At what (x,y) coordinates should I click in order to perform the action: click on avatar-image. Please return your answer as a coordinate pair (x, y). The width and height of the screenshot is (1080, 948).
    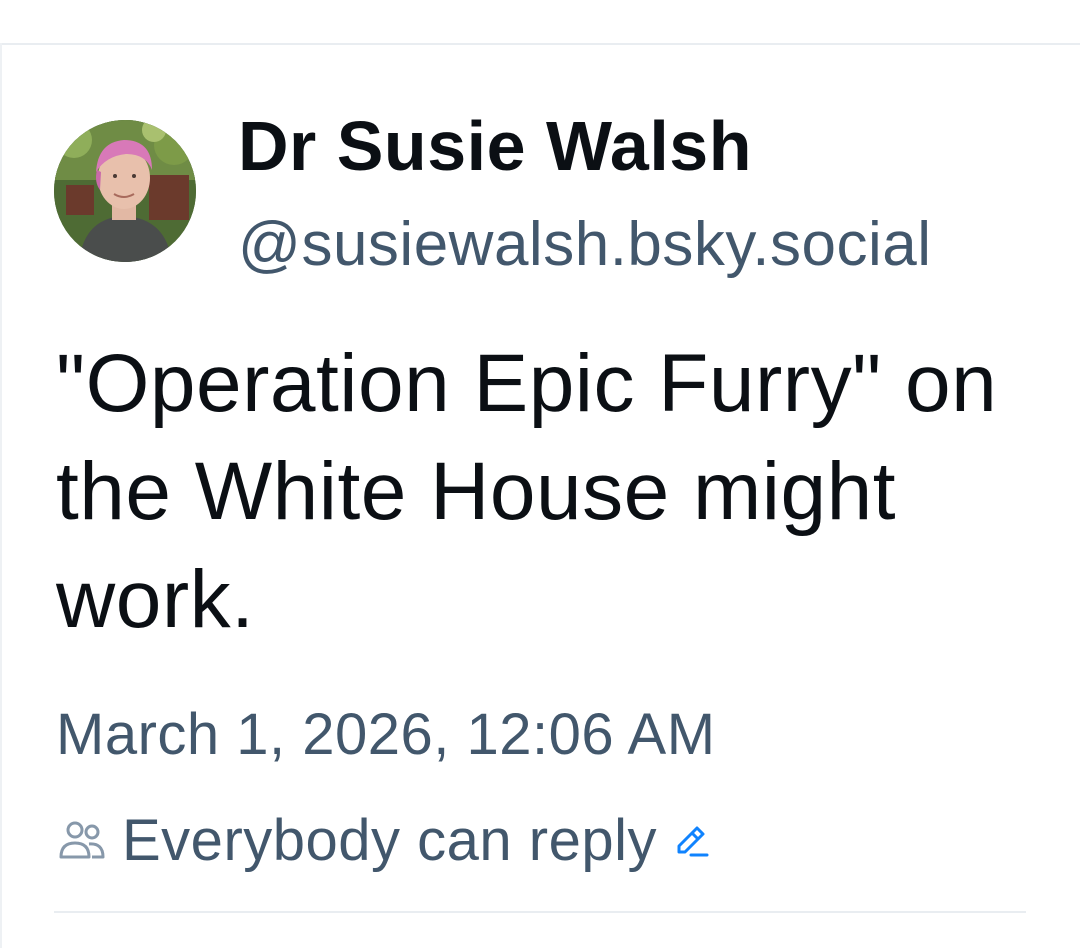
    Looking at the image, I should click on (125, 191).